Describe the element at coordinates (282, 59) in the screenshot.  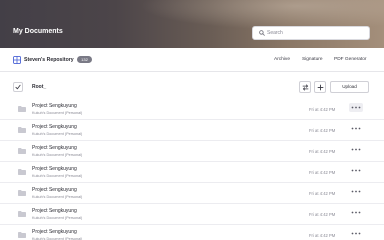
I see `nav-archive: Archive` at that location.